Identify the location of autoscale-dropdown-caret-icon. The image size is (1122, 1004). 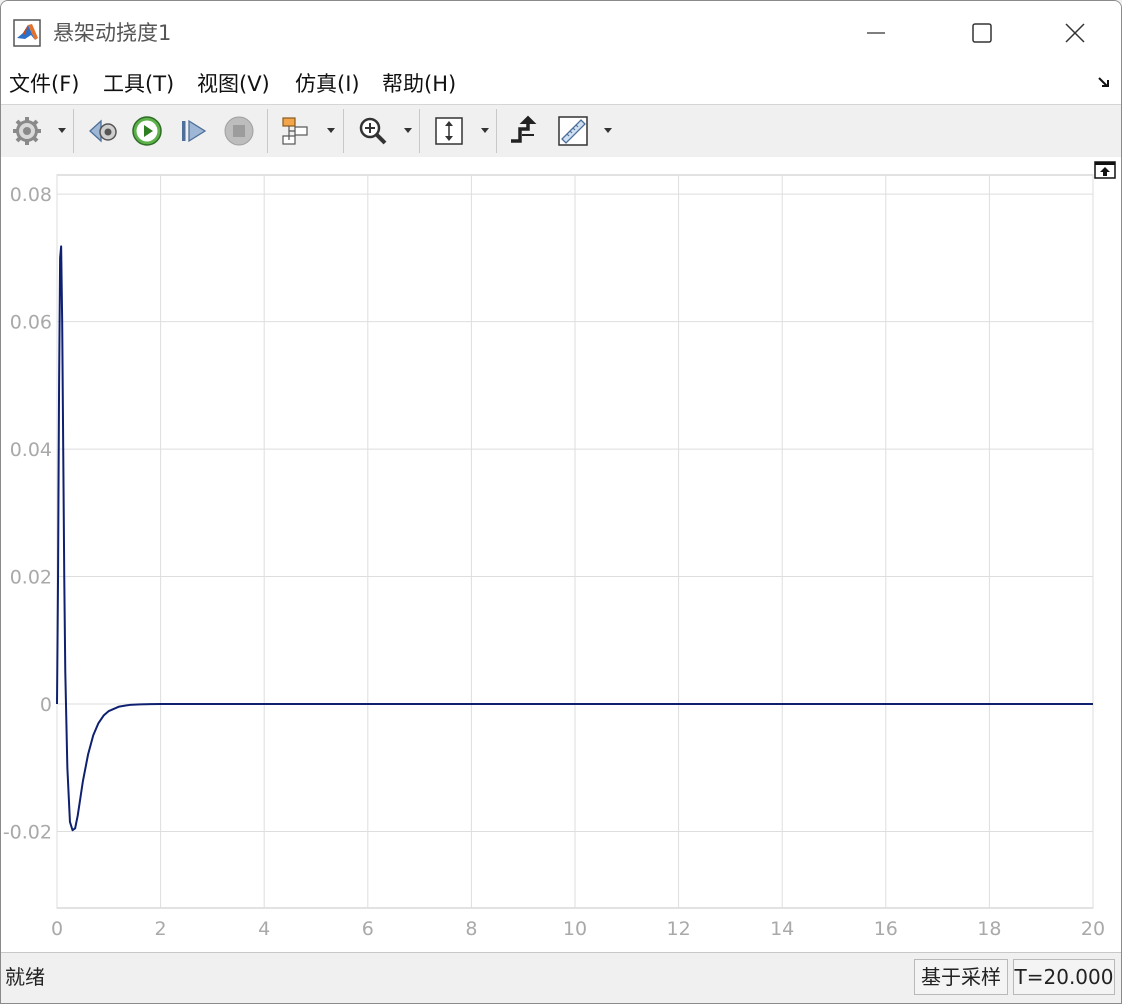
(485, 131).